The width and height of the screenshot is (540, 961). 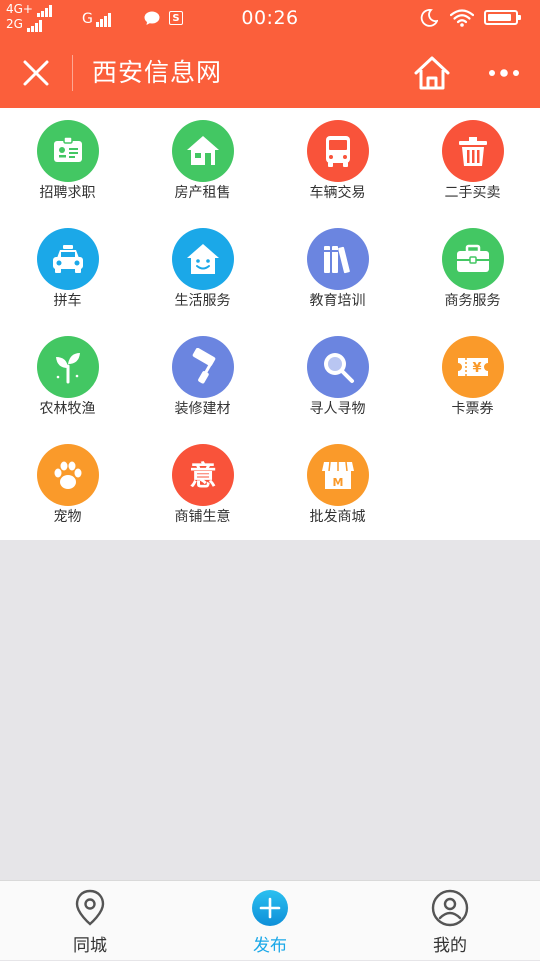 What do you see at coordinates (450, 946) in the screenshot?
I see `tab-label: 我的` at bounding box center [450, 946].